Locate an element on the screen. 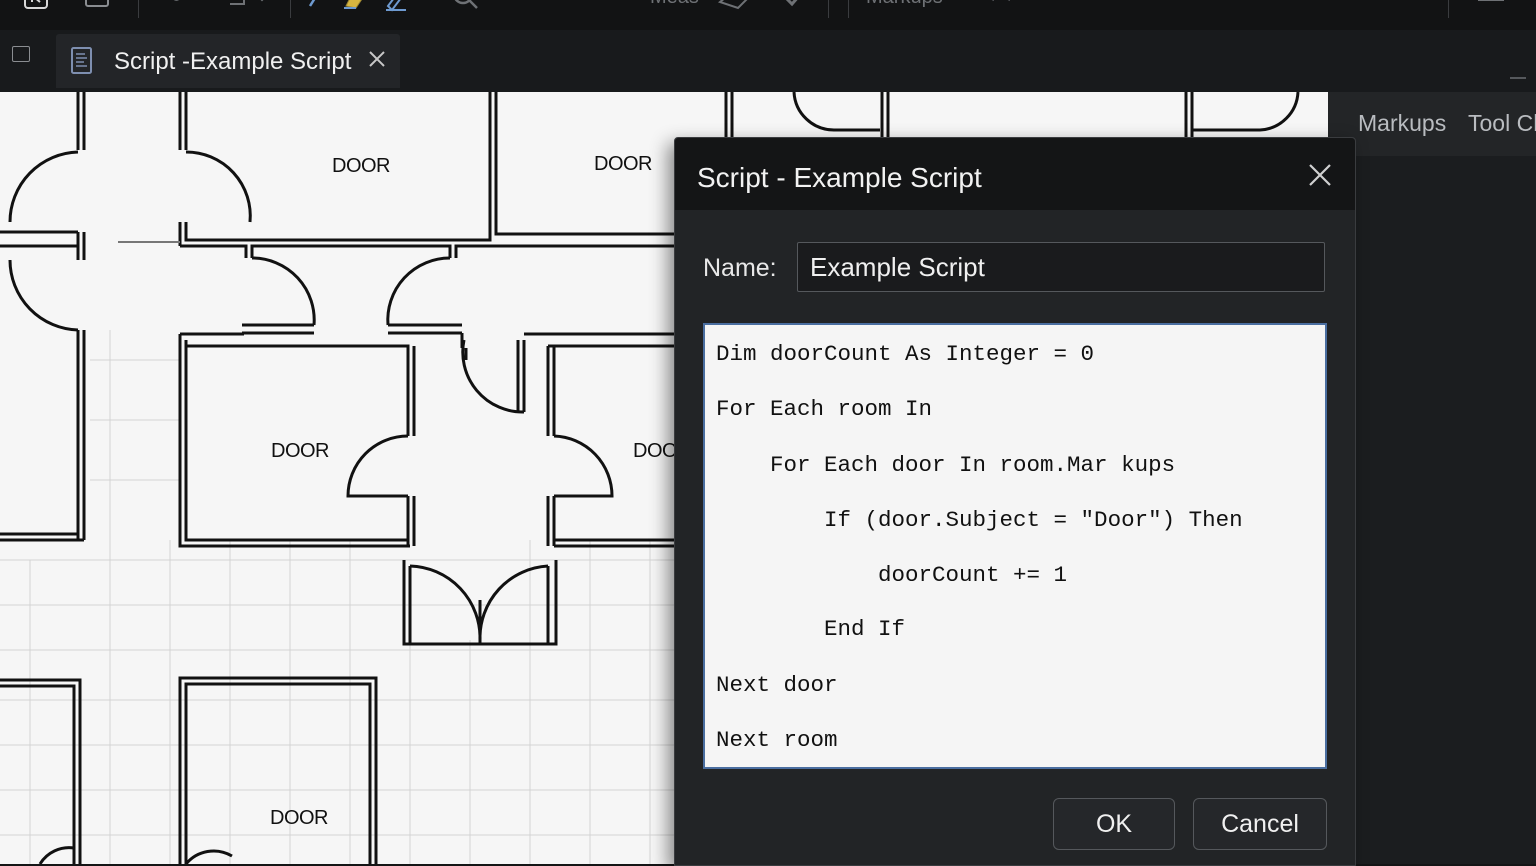  code-line: End If is located at coordinates (811, 629).